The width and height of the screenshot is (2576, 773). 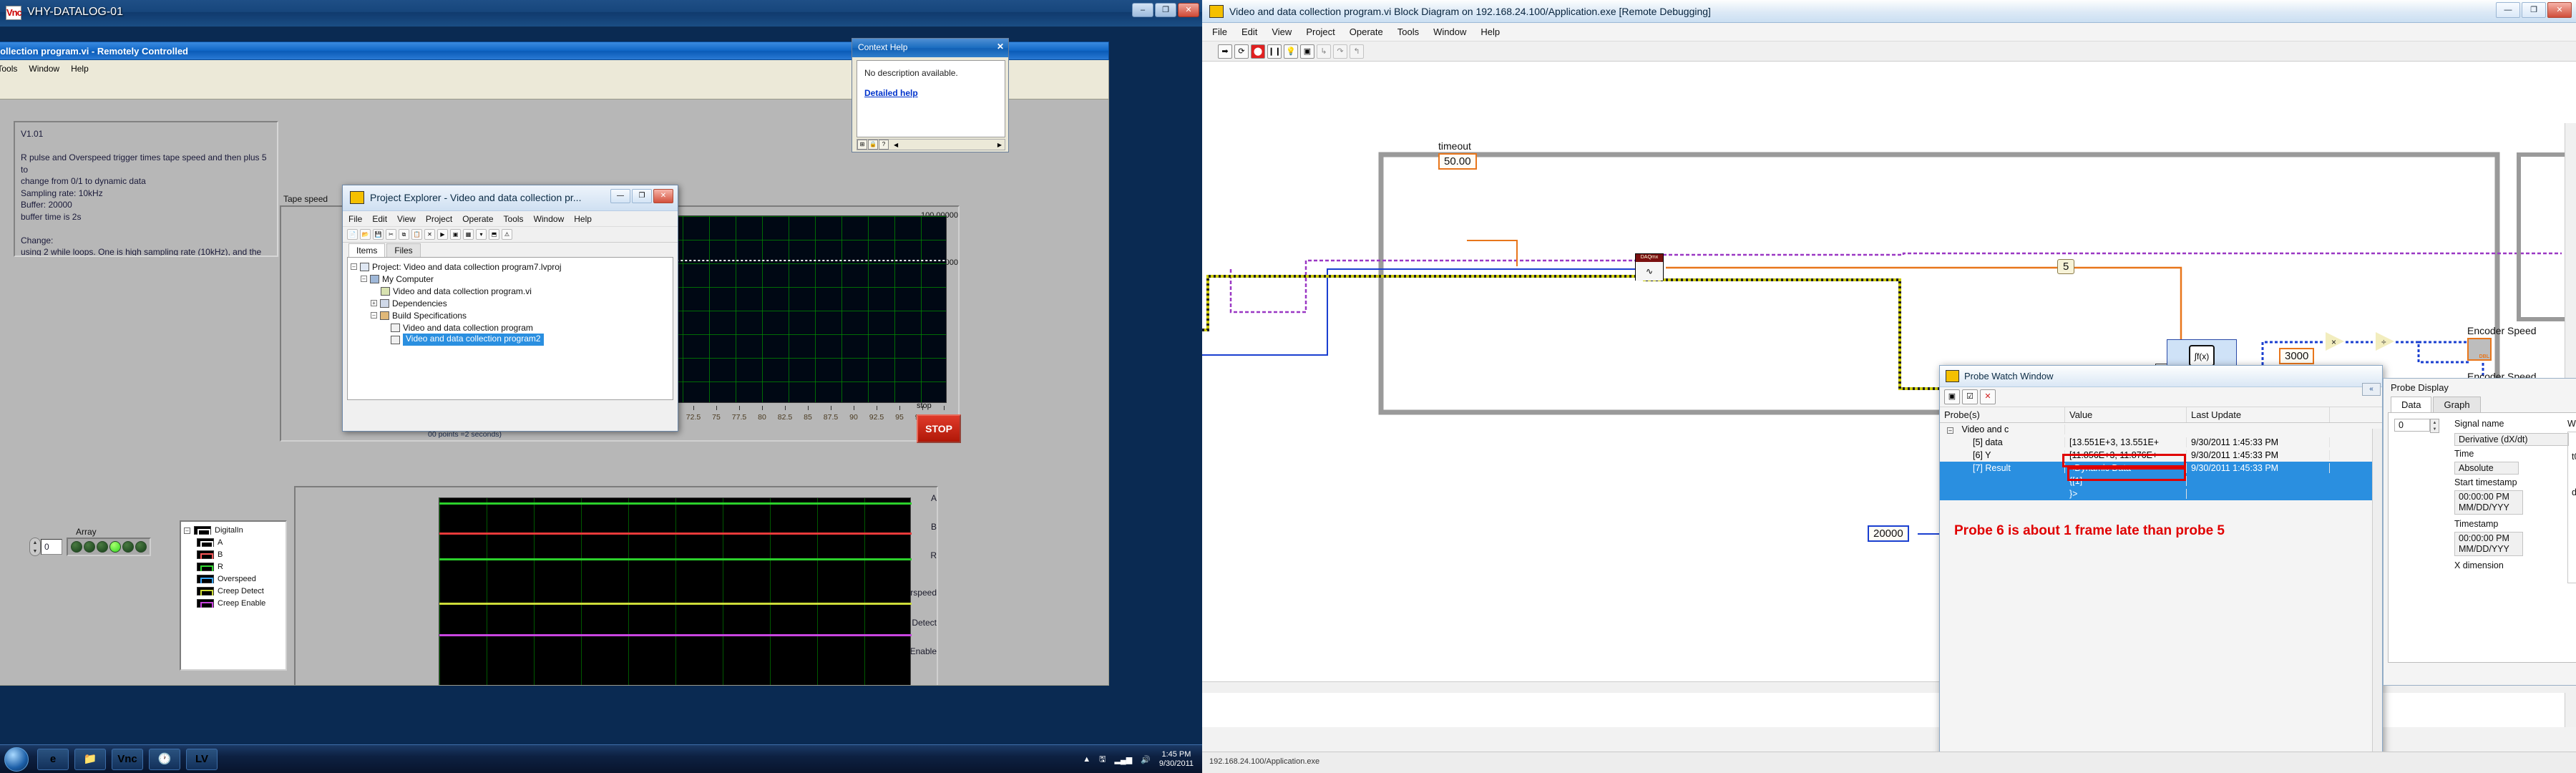 I want to click on chevron-down-icon: ▾, so click(x=481, y=235).